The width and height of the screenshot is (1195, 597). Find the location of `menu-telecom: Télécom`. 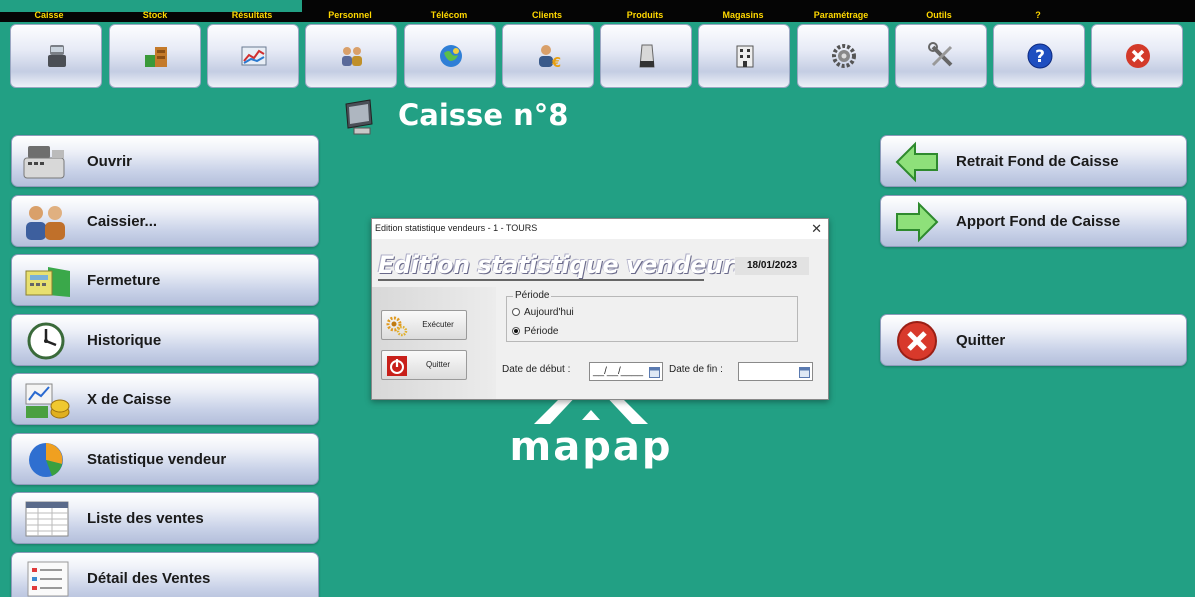

menu-telecom: Télécom is located at coordinates (449, 15).